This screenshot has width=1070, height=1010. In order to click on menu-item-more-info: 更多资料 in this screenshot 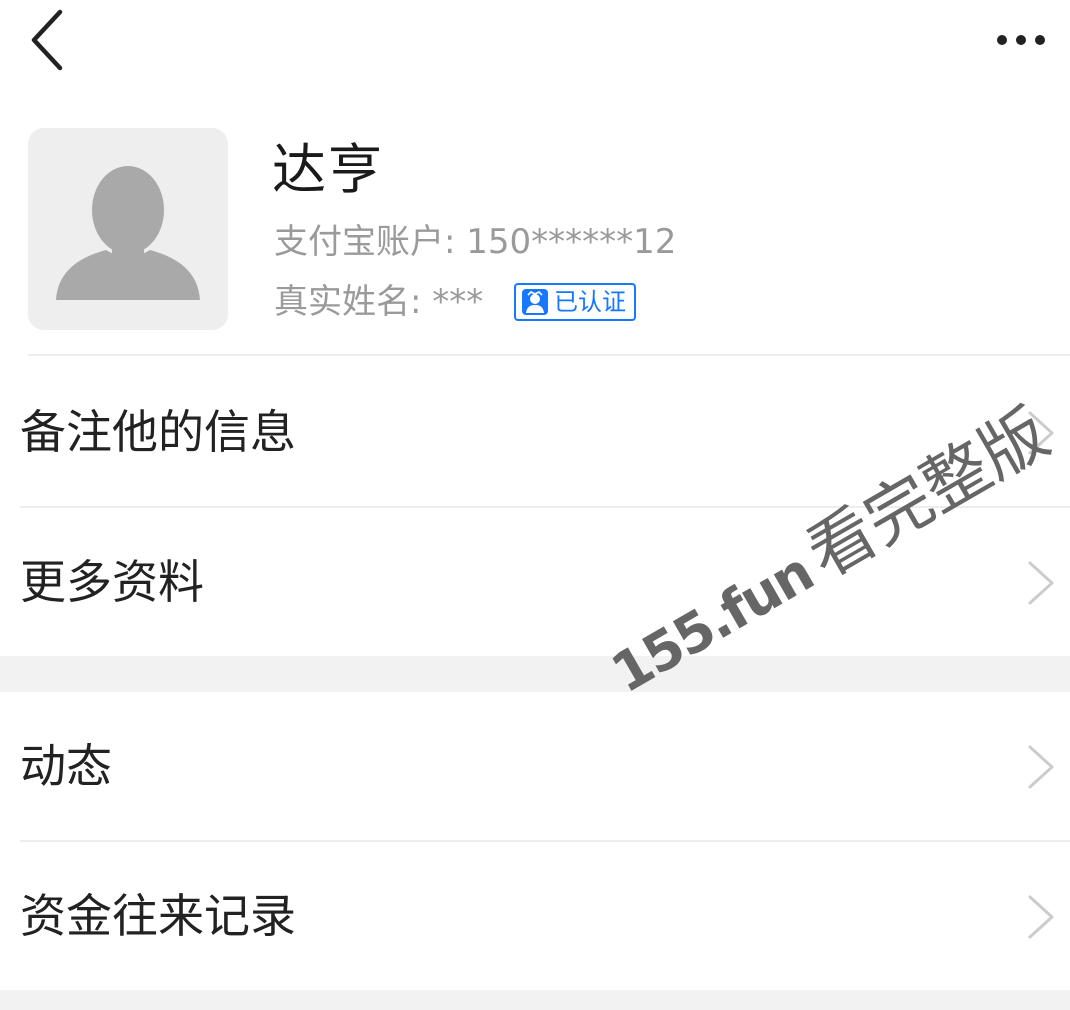, I will do `click(535, 582)`.